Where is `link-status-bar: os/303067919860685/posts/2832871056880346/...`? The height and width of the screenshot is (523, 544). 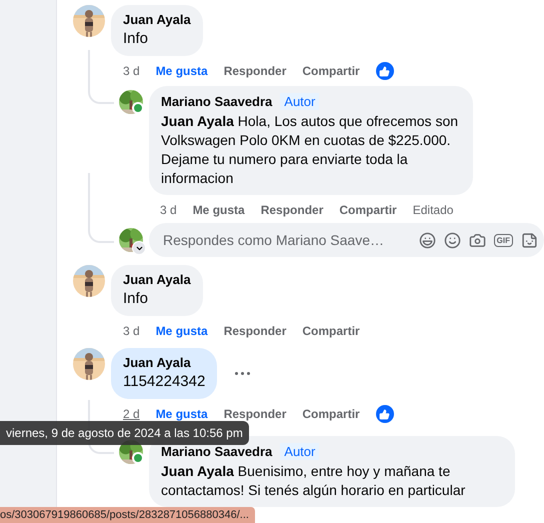
link-status-bar: os/303067919860685/posts/2832871056880346/... is located at coordinates (127, 515).